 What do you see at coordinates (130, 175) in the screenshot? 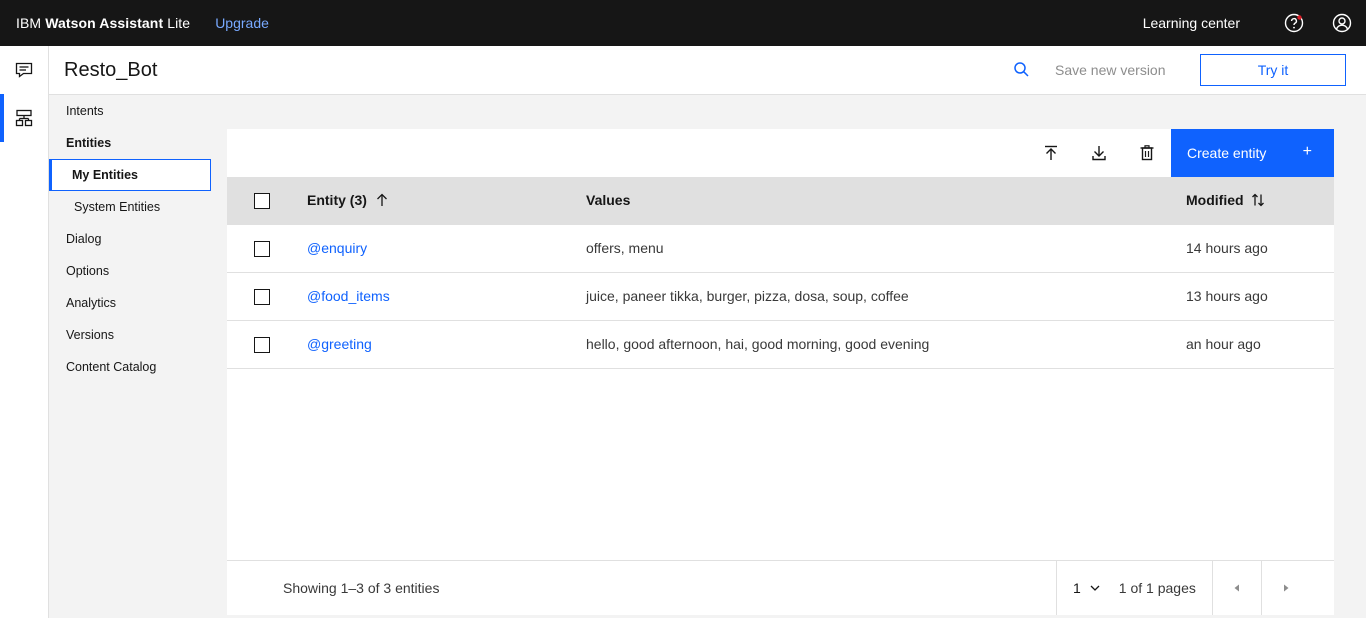
I see `nav-item-my-entities: My Entities` at bounding box center [130, 175].